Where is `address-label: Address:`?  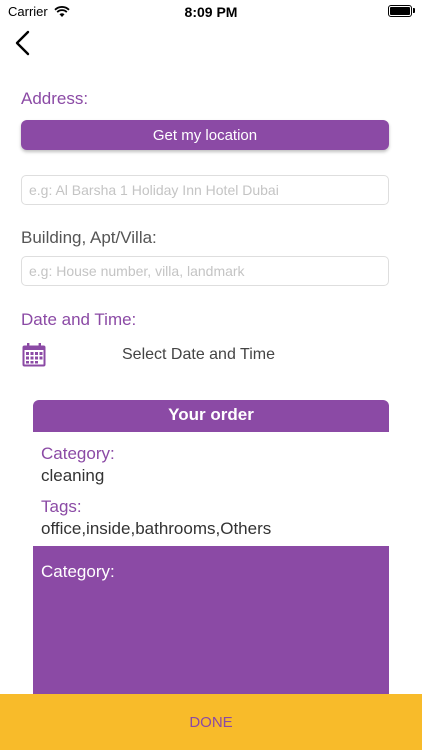
address-label: Address: is located at coordinates (55, 98).